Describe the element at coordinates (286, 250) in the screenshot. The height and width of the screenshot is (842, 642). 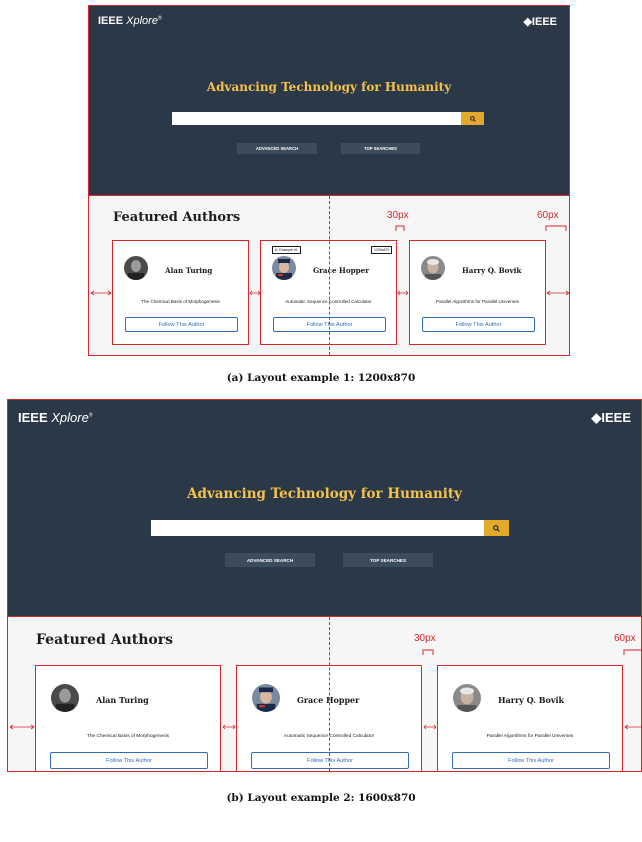
I see `annotation-note: A: Example #1` at that location.